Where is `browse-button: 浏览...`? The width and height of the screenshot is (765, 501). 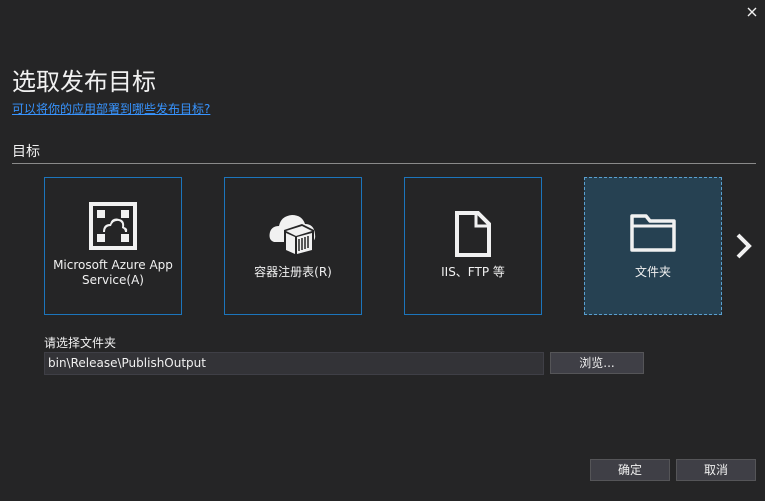
browse-button: 浏览... is located at coordinates (597, 363).